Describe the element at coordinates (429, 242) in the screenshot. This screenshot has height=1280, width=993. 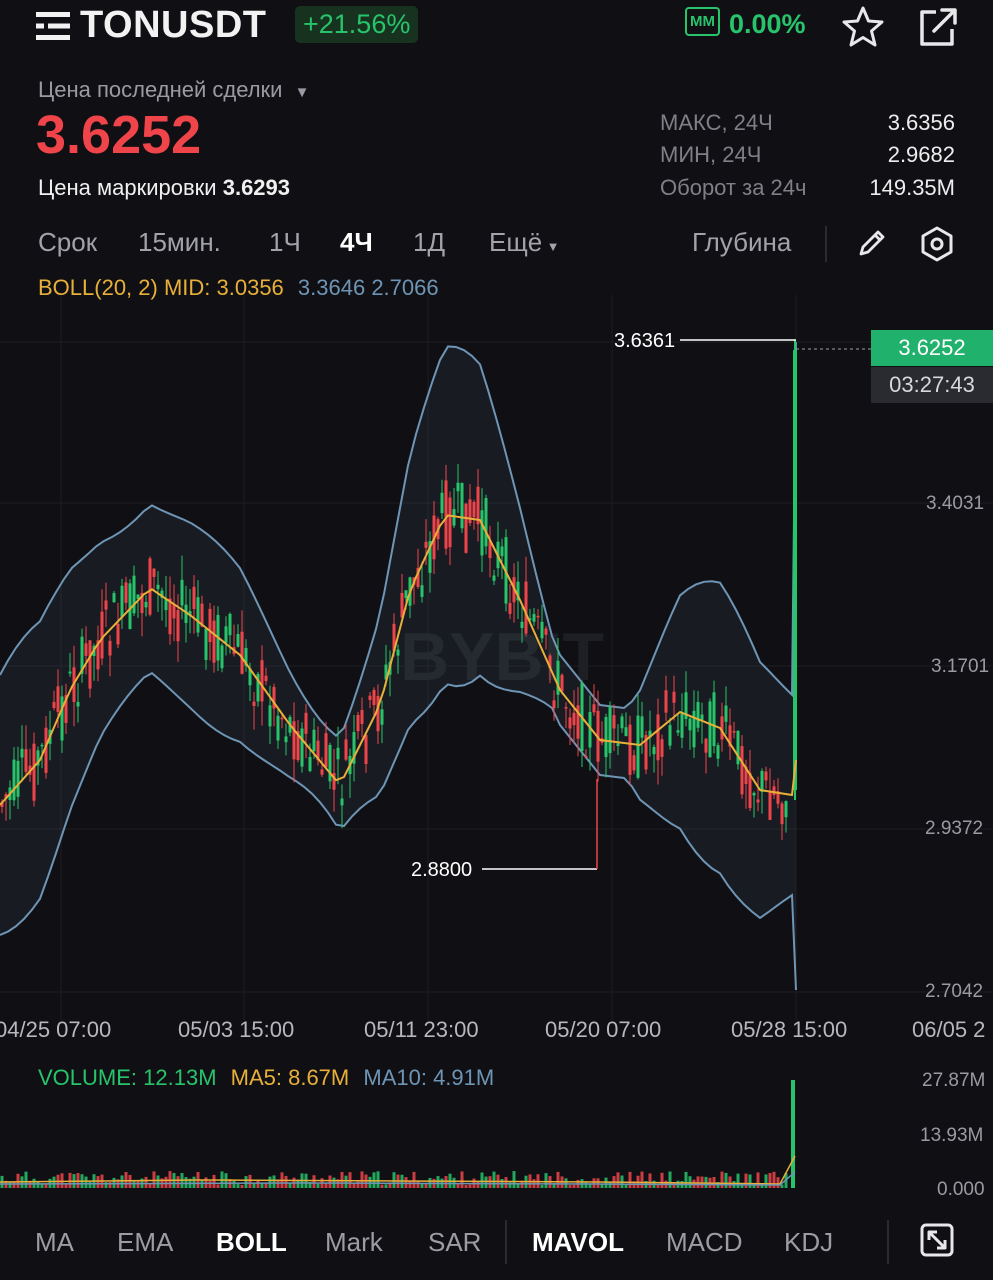
I see `tab-1d: 1Д` at that location.